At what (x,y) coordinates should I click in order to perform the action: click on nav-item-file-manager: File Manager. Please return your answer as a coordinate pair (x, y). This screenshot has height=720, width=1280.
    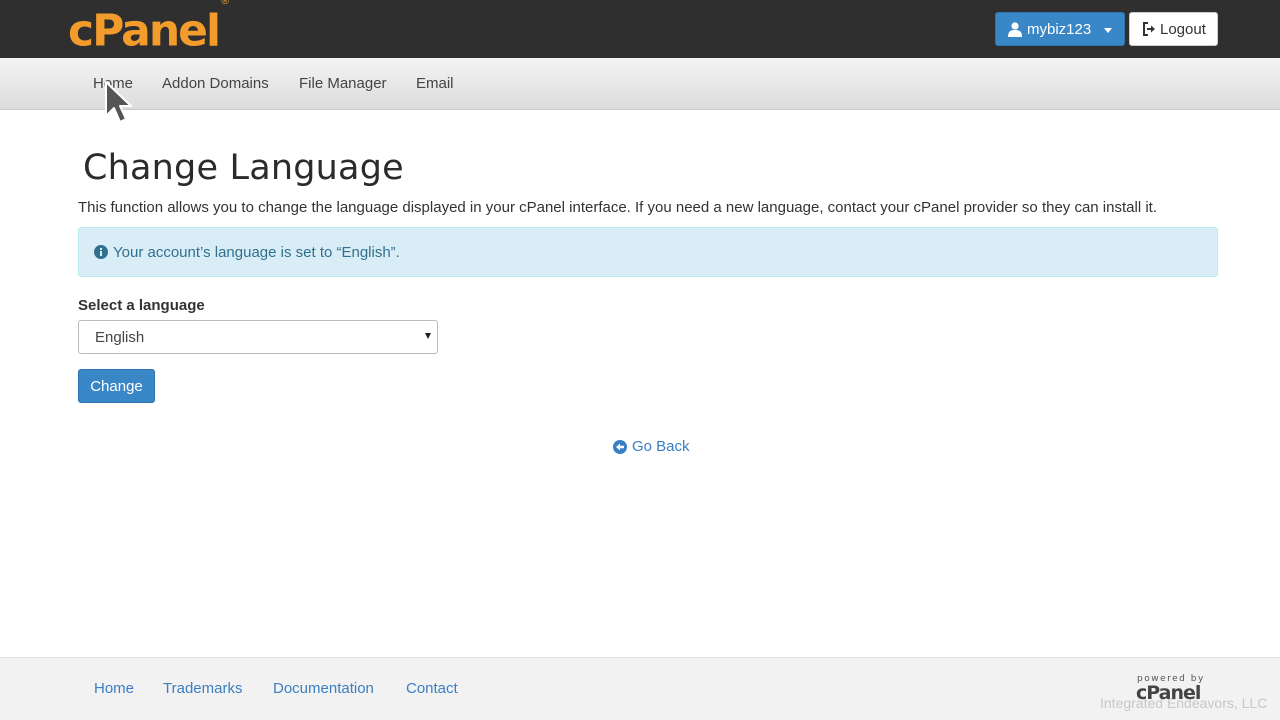
    Looking at the image, I should click on (343, 83).